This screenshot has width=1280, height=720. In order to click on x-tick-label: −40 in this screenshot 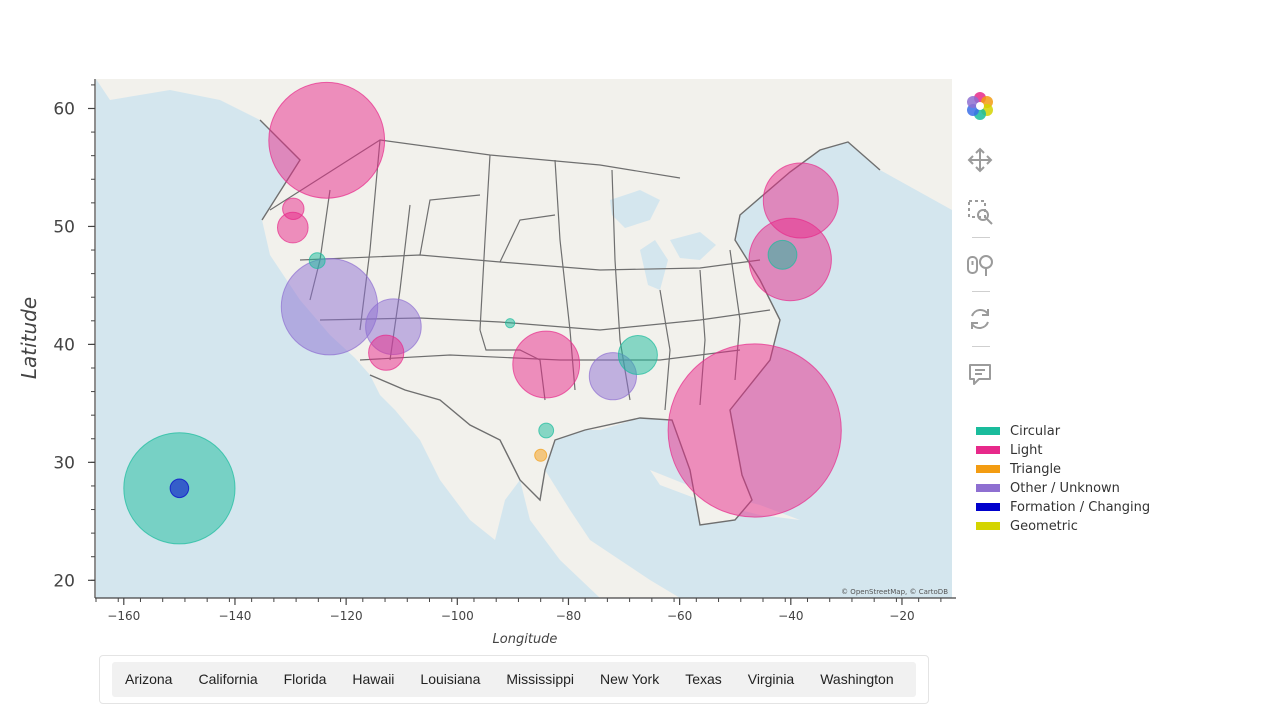, I will do `click(790, 616)`.